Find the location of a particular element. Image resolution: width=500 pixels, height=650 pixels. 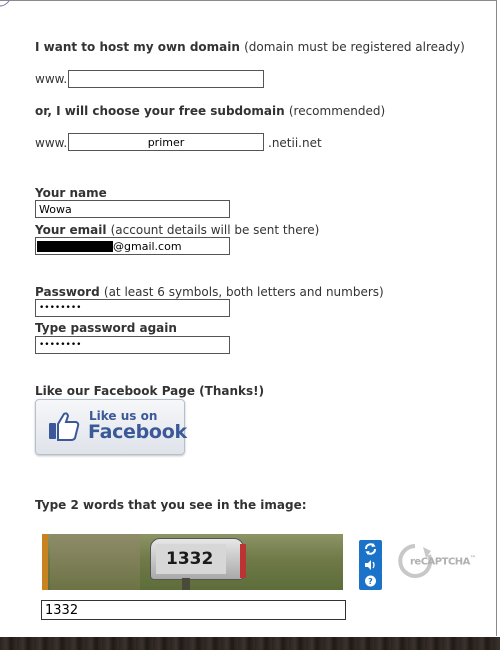

password-again-input: •••••••• is located at coordinates (132, 345).